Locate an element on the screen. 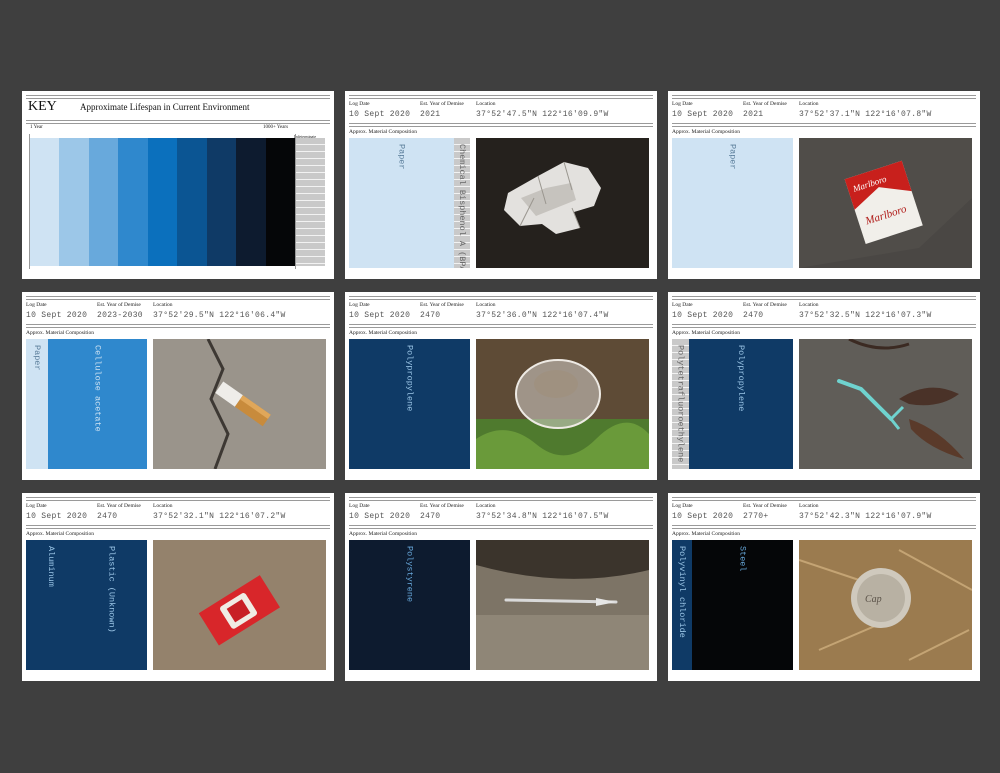 Image resolution: width=1000 pixels, height=773 pixels. material-name: Polytetrafluoroethylene is located at coordinates (680, 404).